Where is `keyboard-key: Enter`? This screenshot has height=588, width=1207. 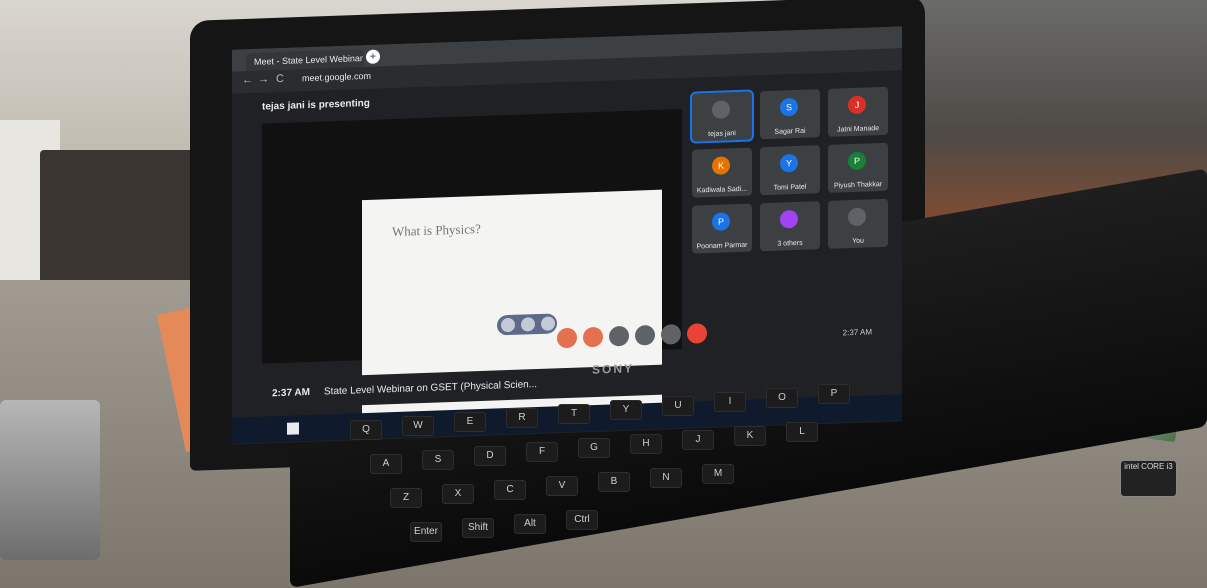 keyboard-key: Enter is located at coordinates (426, 532).